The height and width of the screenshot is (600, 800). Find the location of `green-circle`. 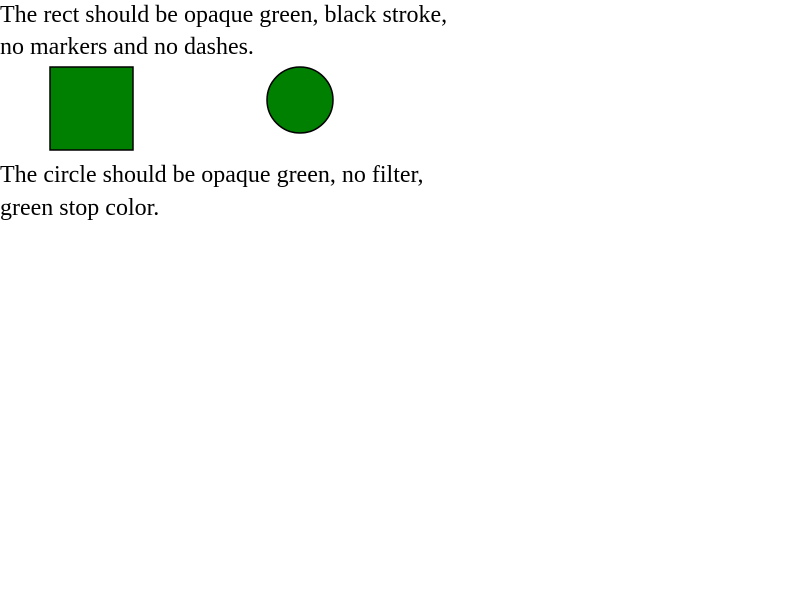

green-circle is located at coordinates (300, 100).